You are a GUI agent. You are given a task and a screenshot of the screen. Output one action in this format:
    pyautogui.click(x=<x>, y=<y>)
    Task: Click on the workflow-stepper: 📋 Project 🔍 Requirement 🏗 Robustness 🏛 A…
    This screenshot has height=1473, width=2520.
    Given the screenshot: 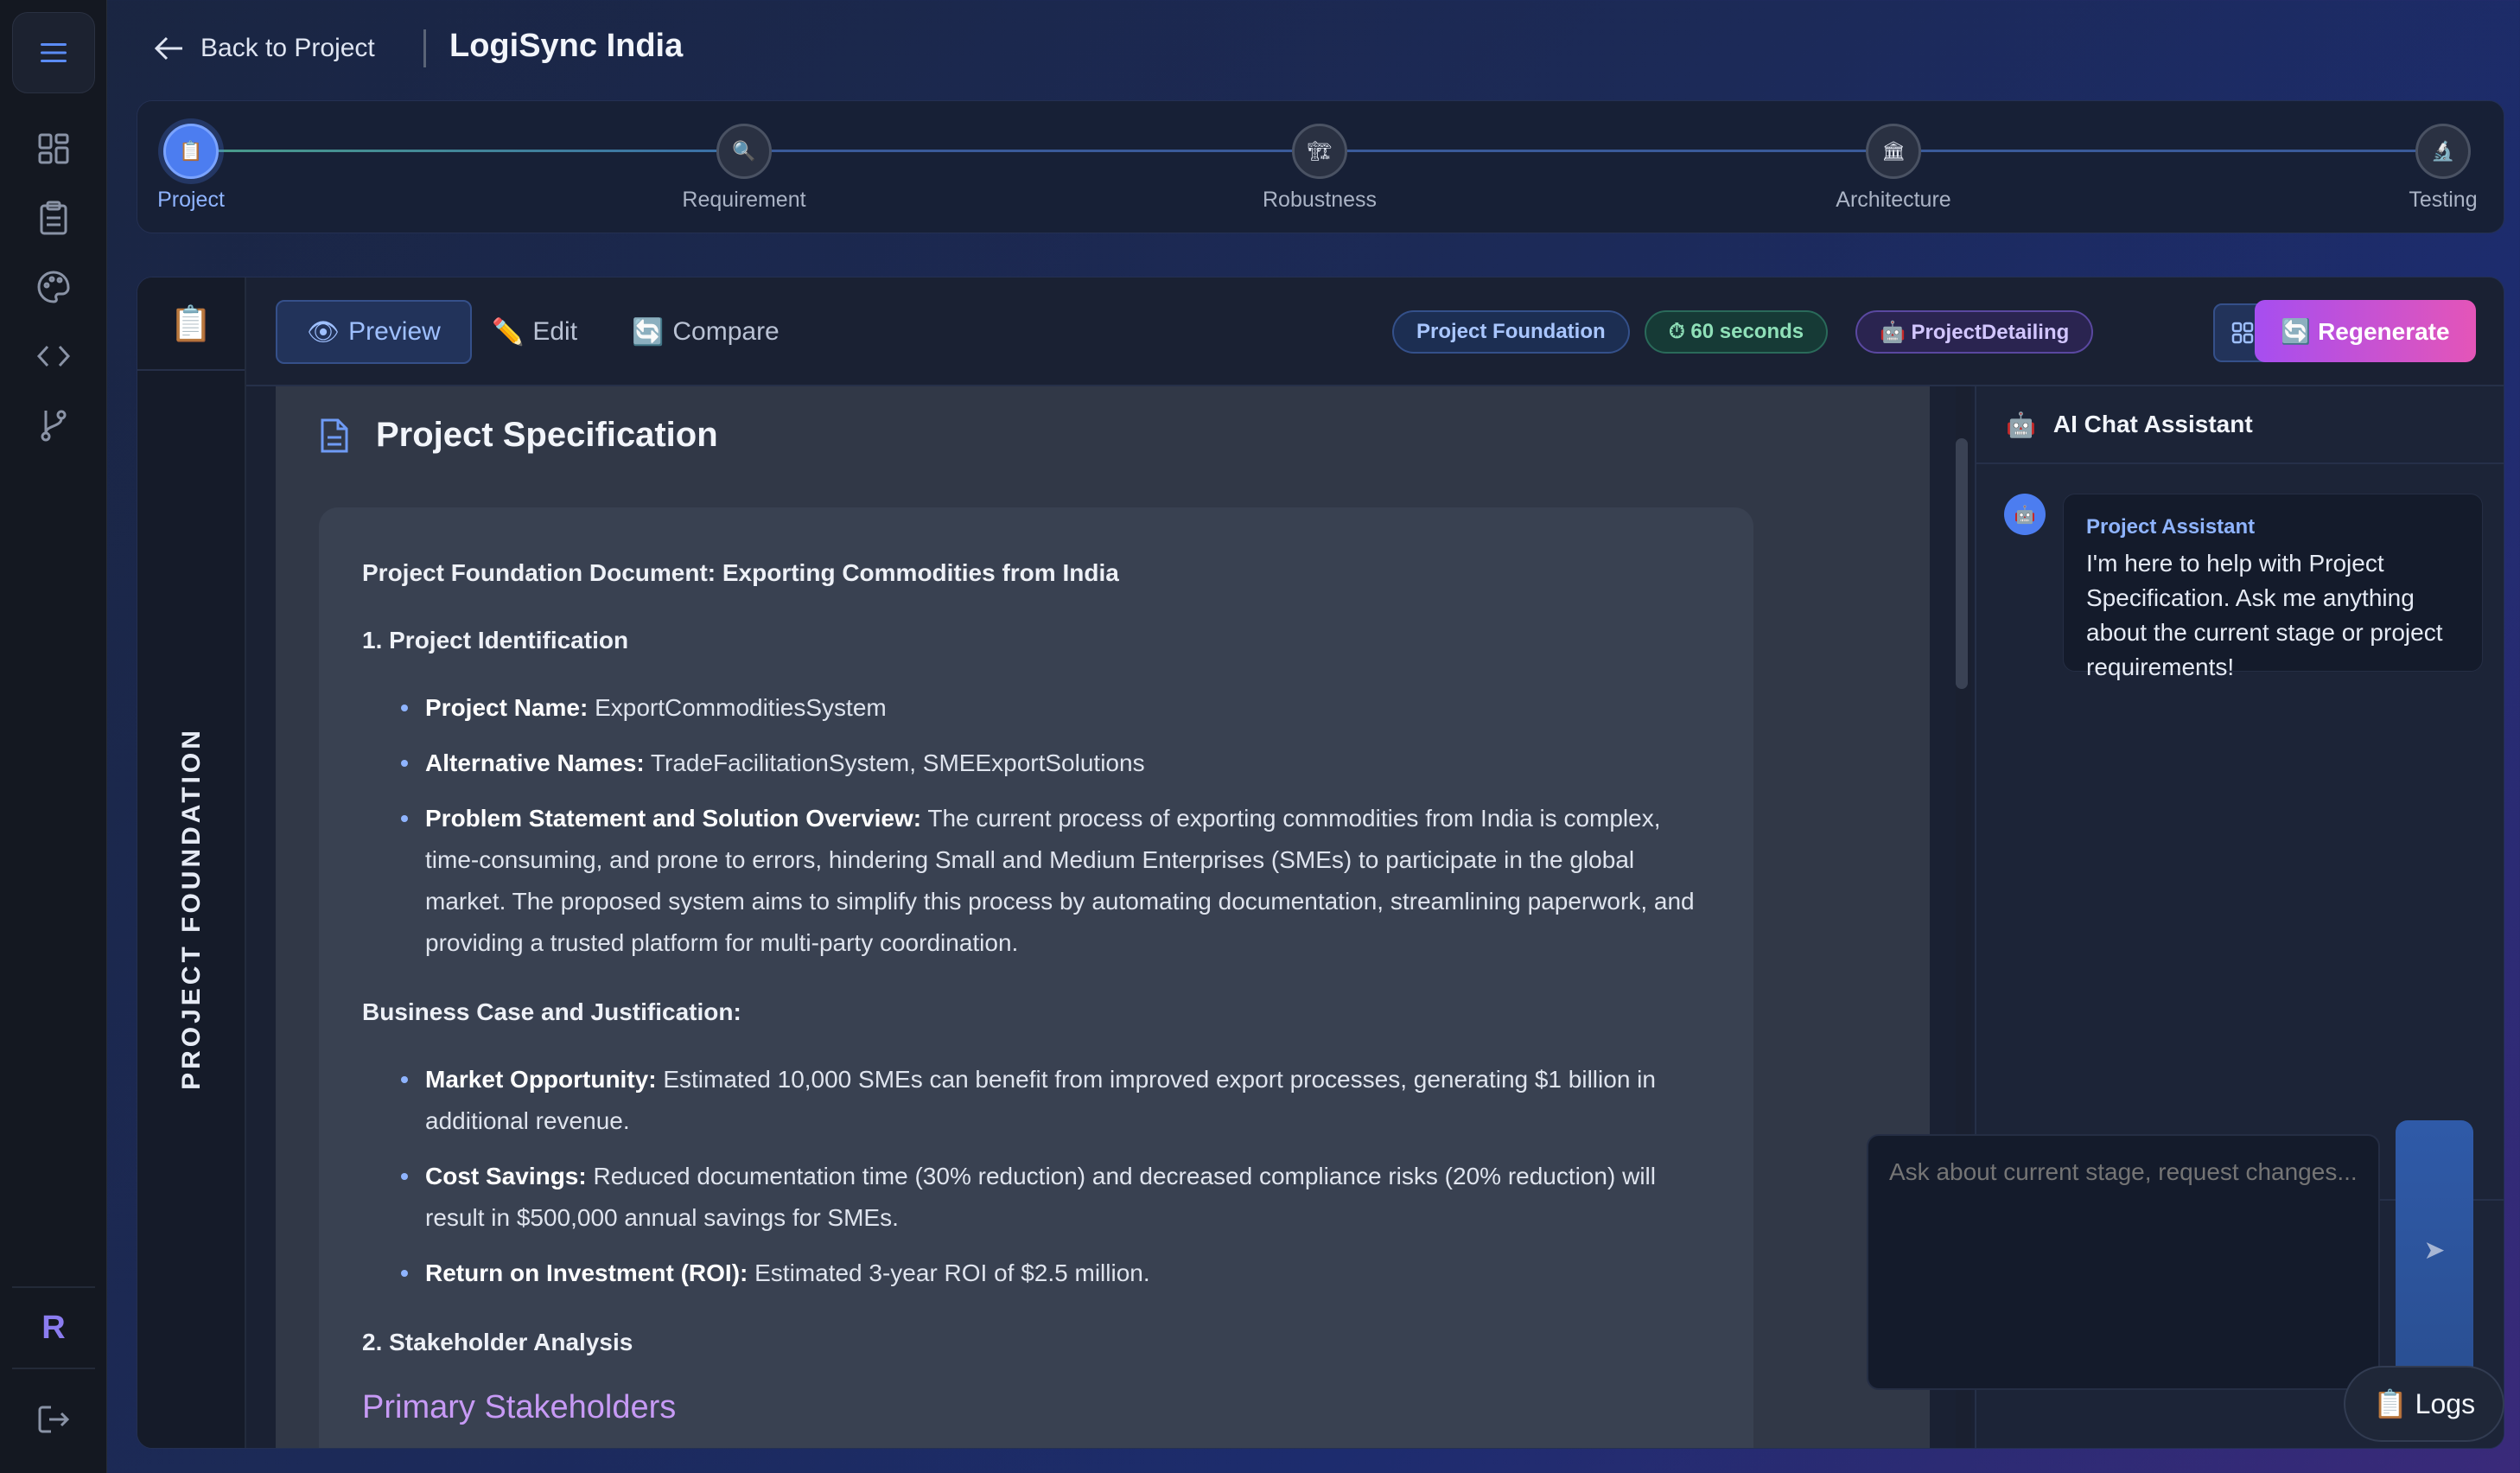 What is the action you would take?
    pyautogui.click(x=1320, y=166)
    